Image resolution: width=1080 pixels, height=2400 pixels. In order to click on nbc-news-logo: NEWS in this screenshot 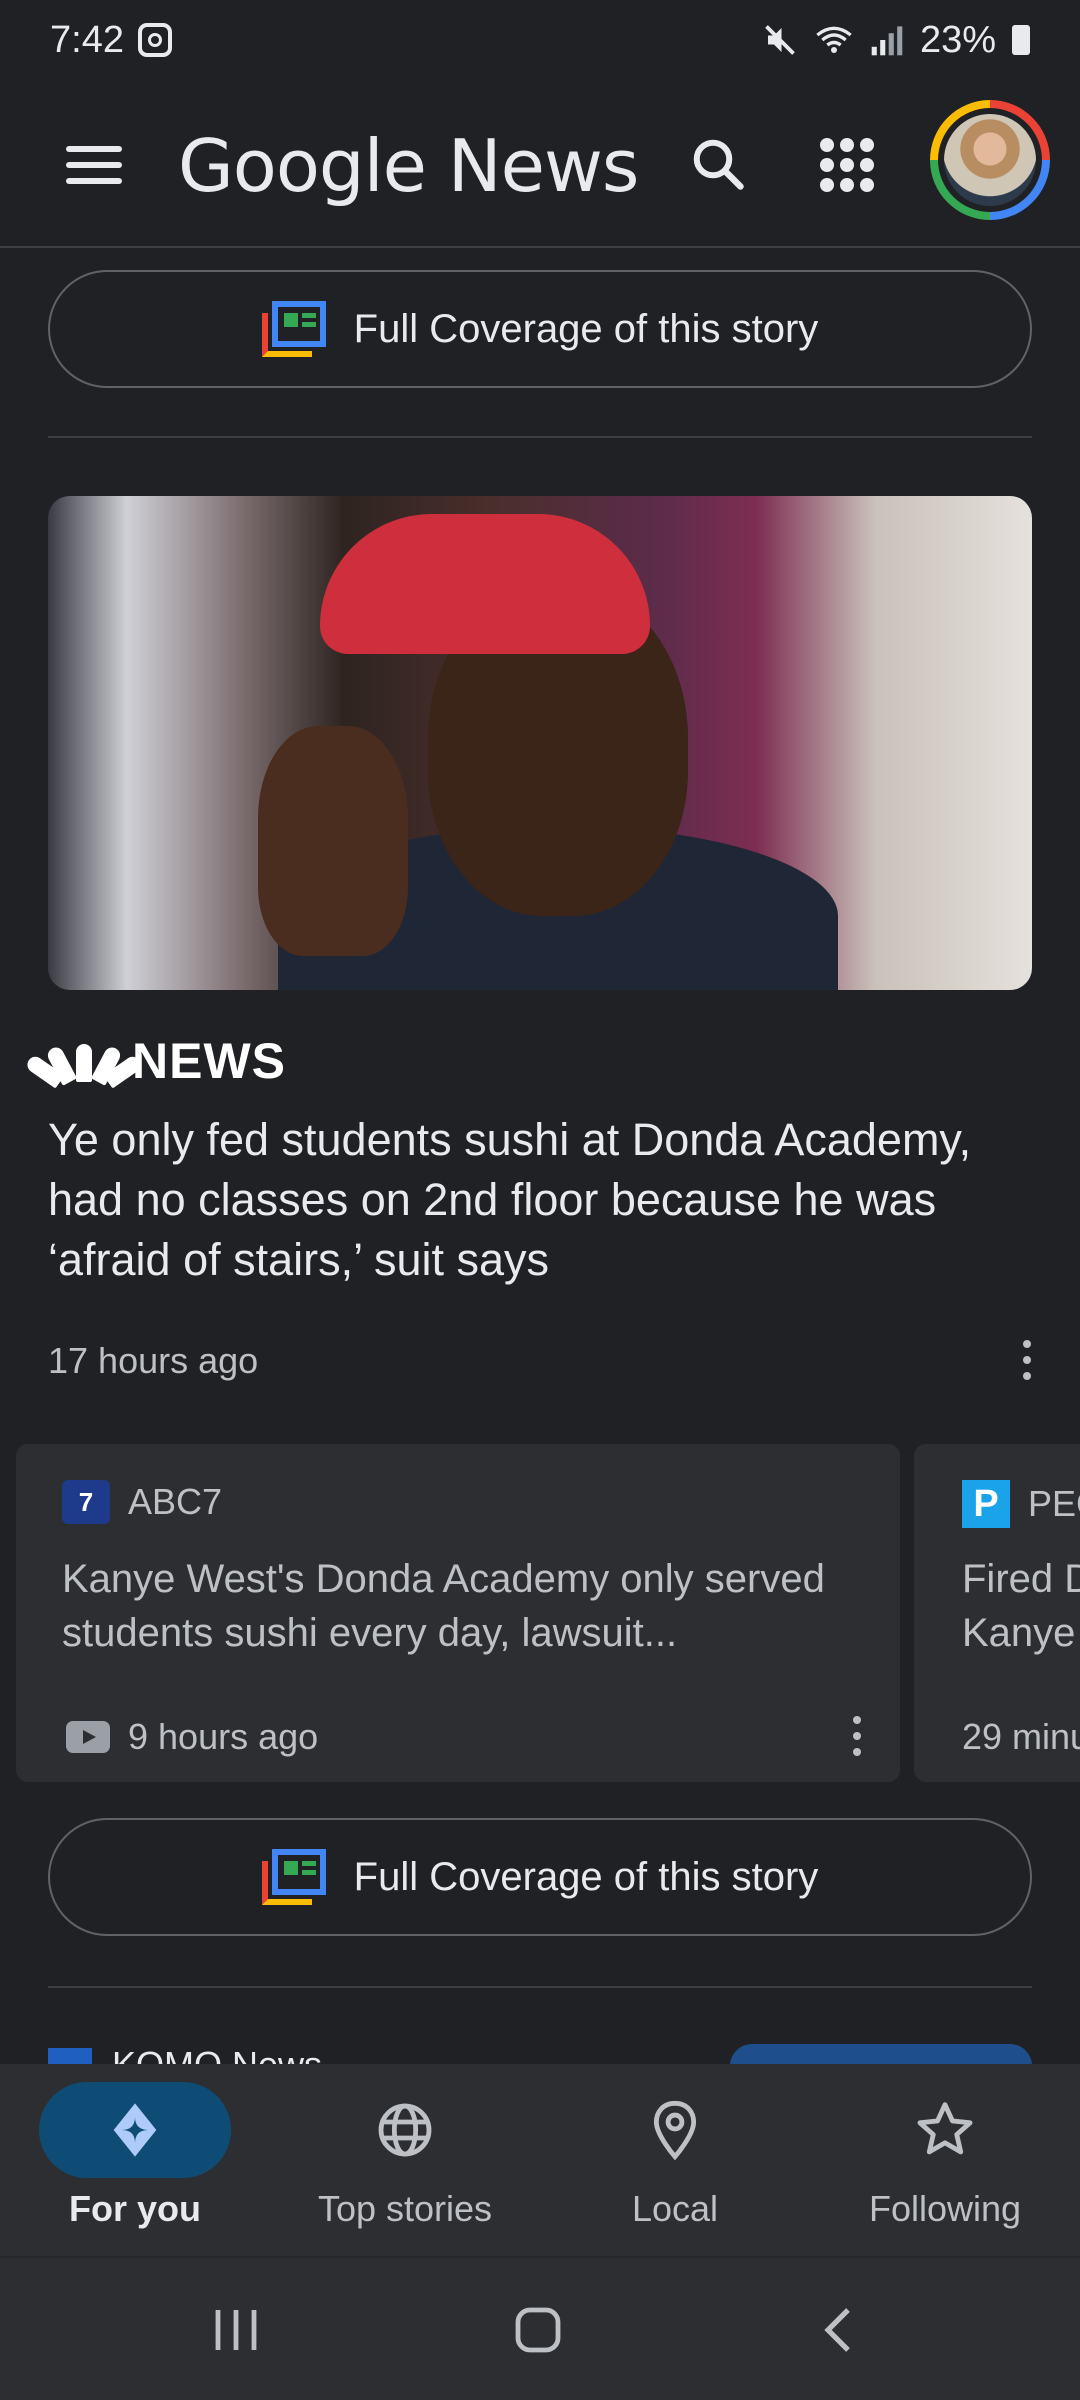, I will do `click(155, 1061)`.